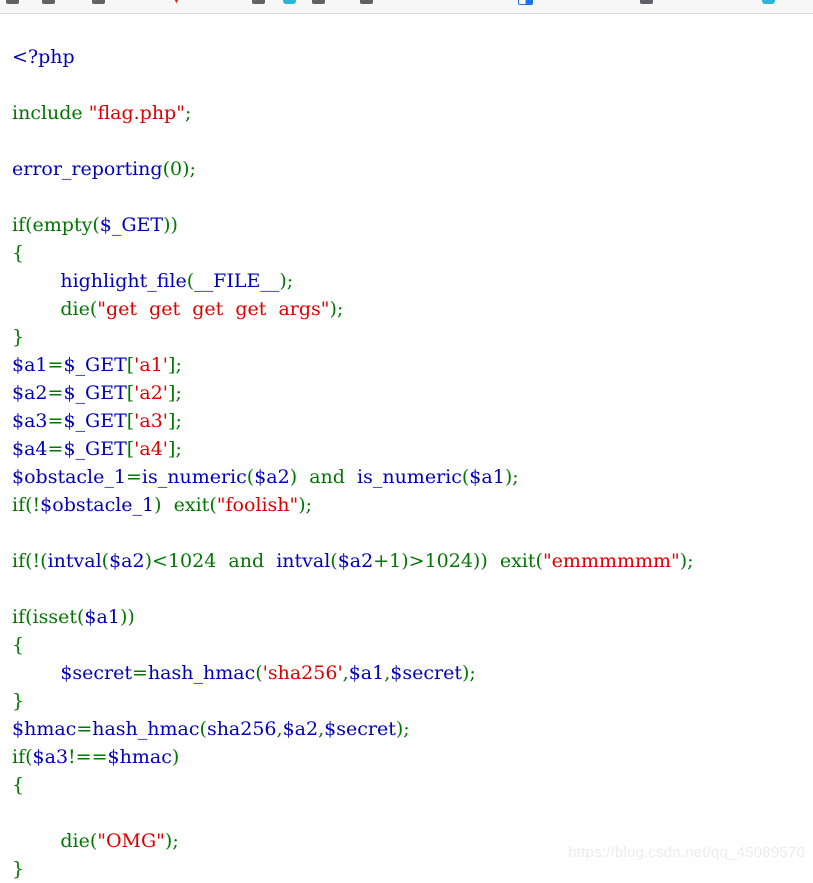 This screenshot has width=813, height=883. Describe the element at coordinates (246, 561) in the screenshot. I see `code-token-kw: and` at that location.